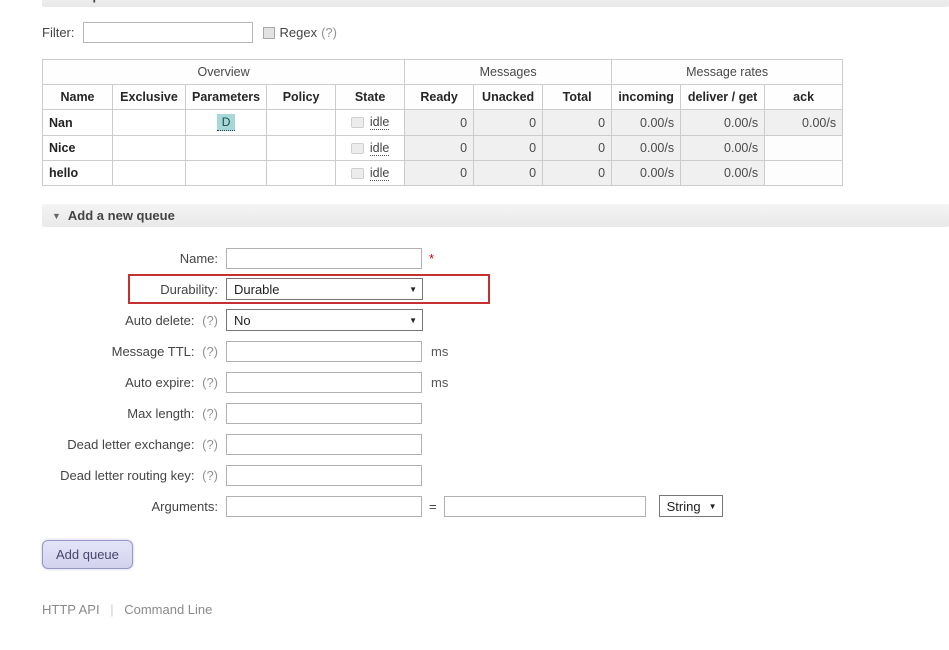 The height and width of the screenshot is (650, 949). I want to click on queue-name-input, so click(324, 258).